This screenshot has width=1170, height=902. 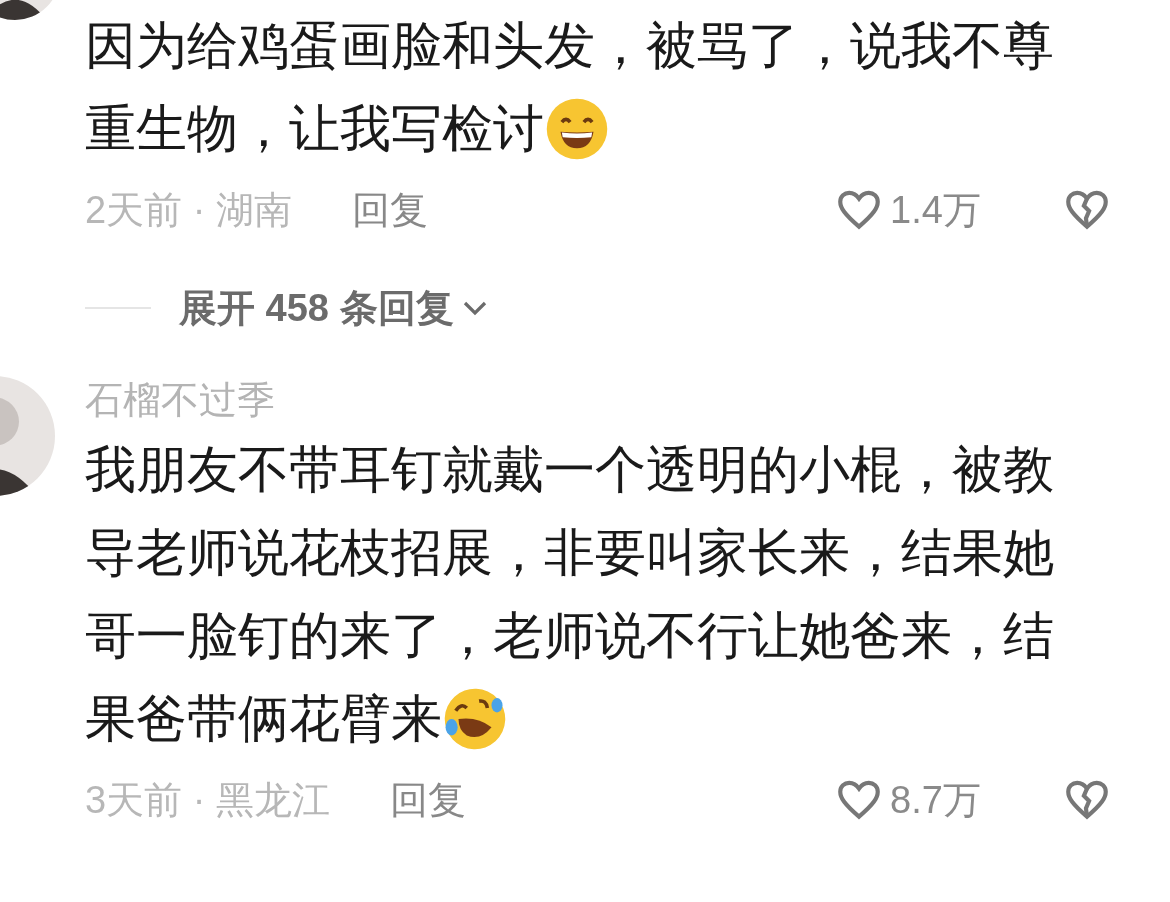 What do you see at coordinates (188, 210) in the screenshot?
I see `time-location: 2天前 · 湖南` at bounding box center [188, 210].